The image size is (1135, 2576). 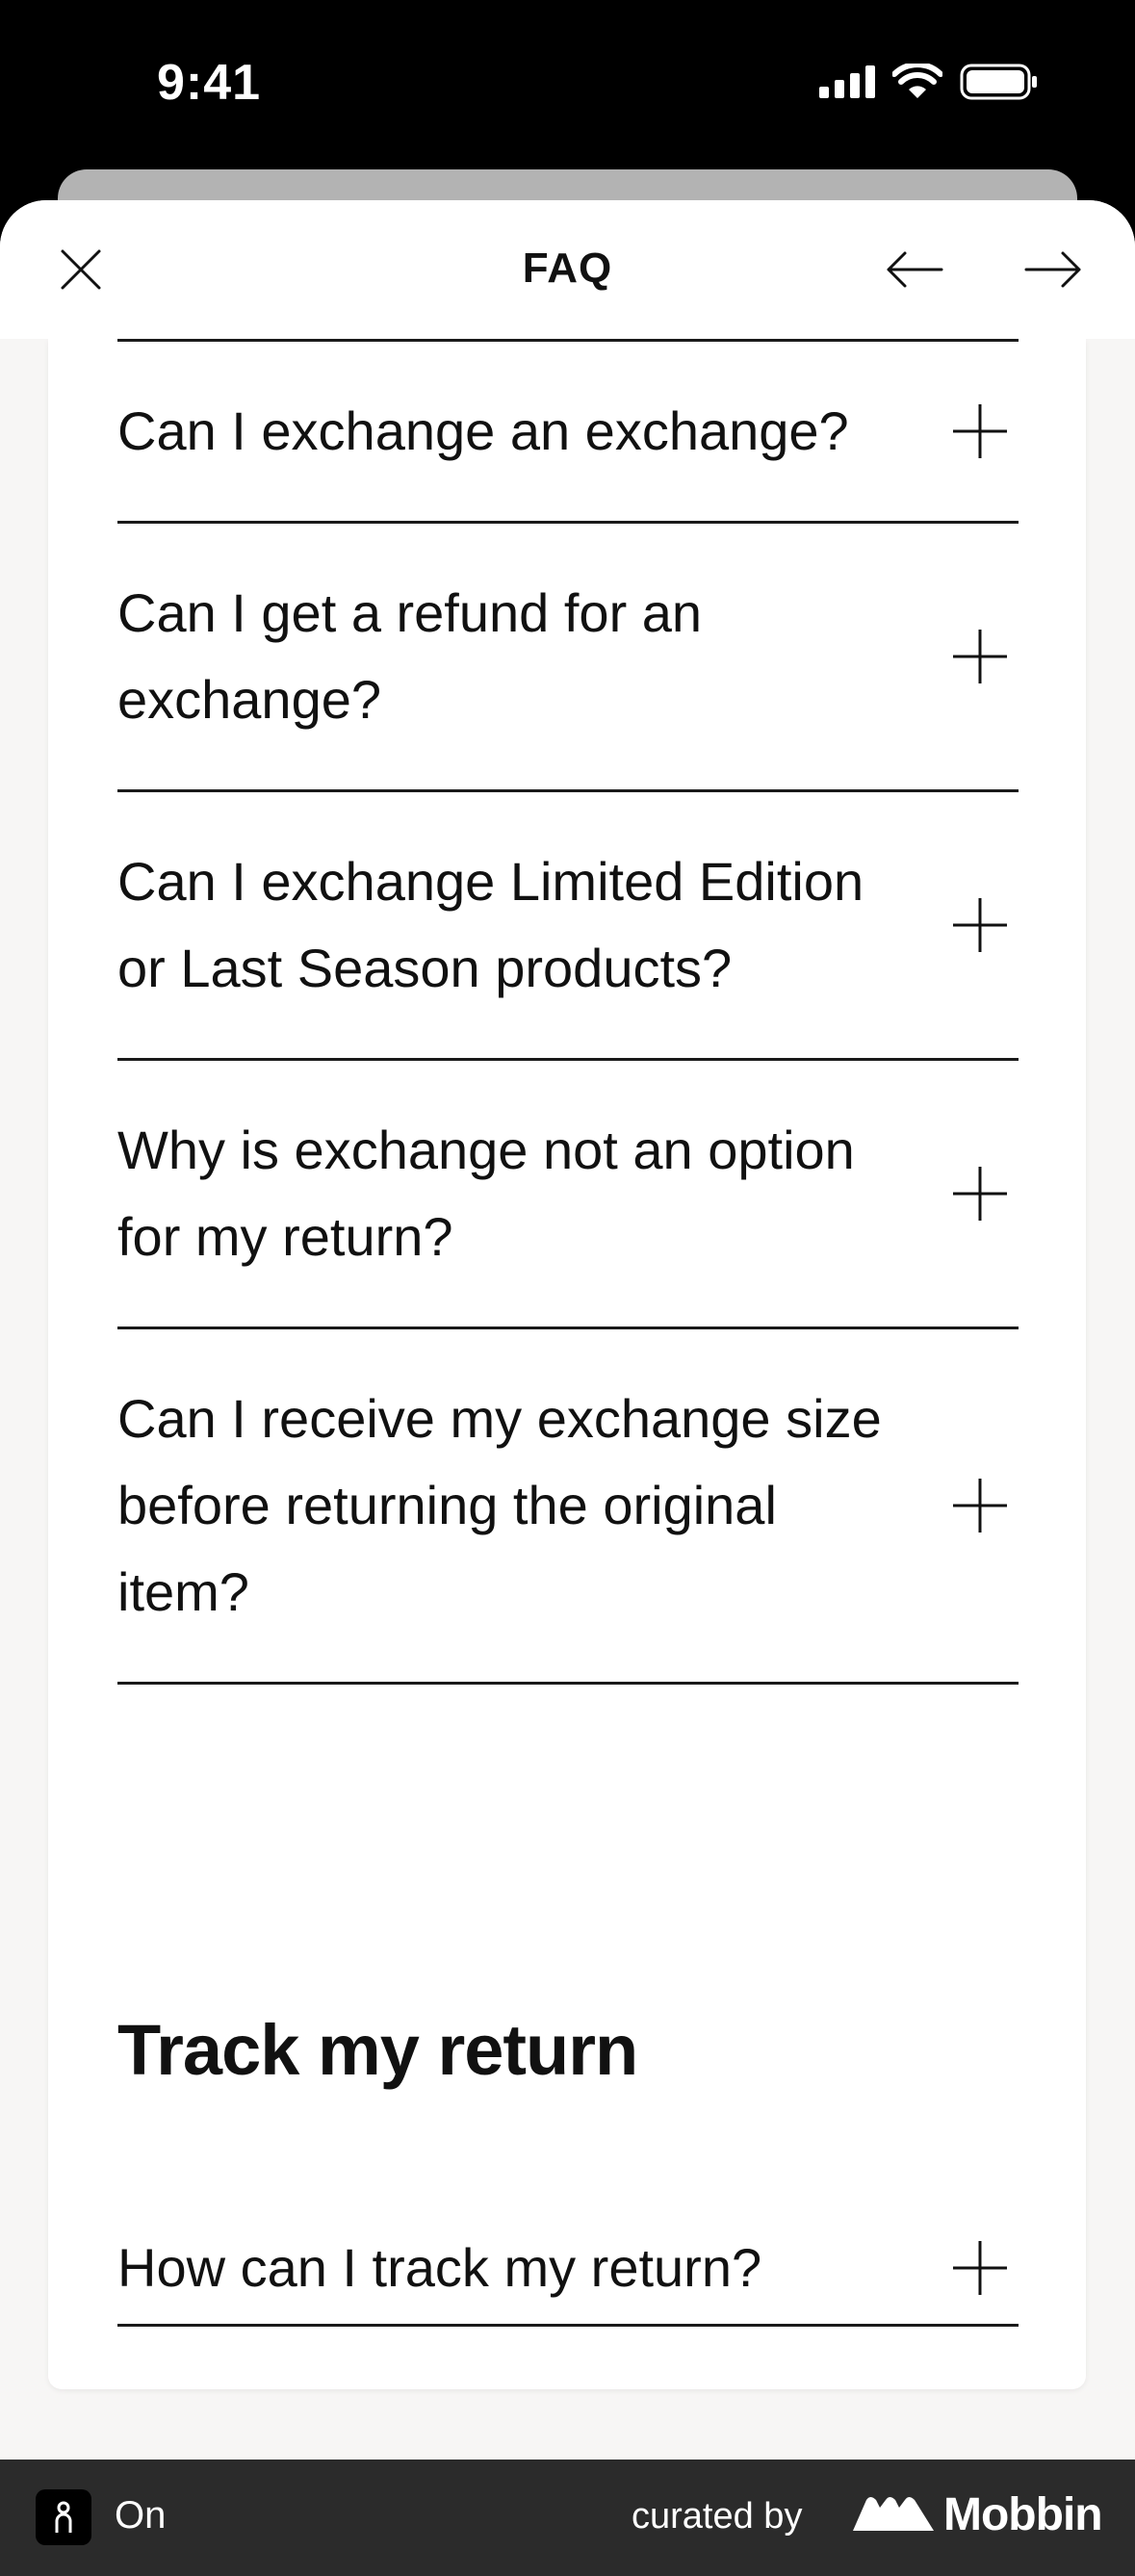 What do you see at coordinates (141, 2515) in the screenshot?
I see `app-name: On` at bounding box center [141, 2515].